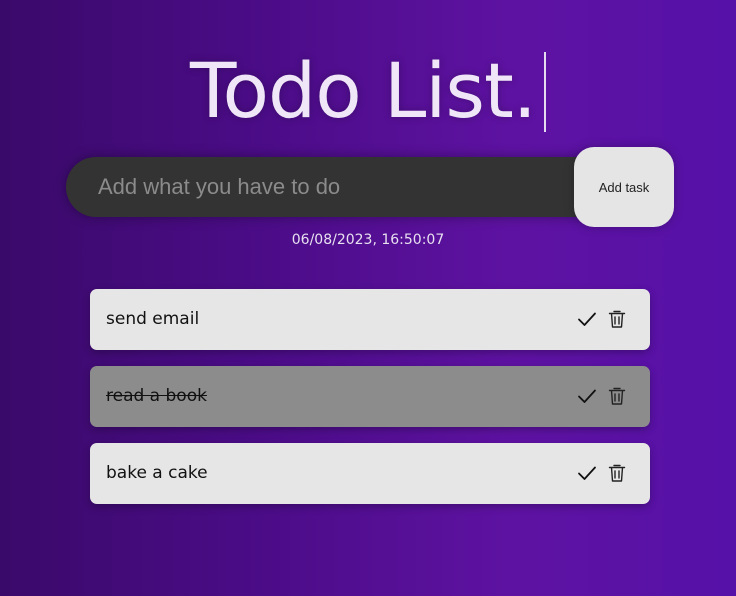 The image size is (736, 596). I want to click on todo-item: send email, so click(370, 319).